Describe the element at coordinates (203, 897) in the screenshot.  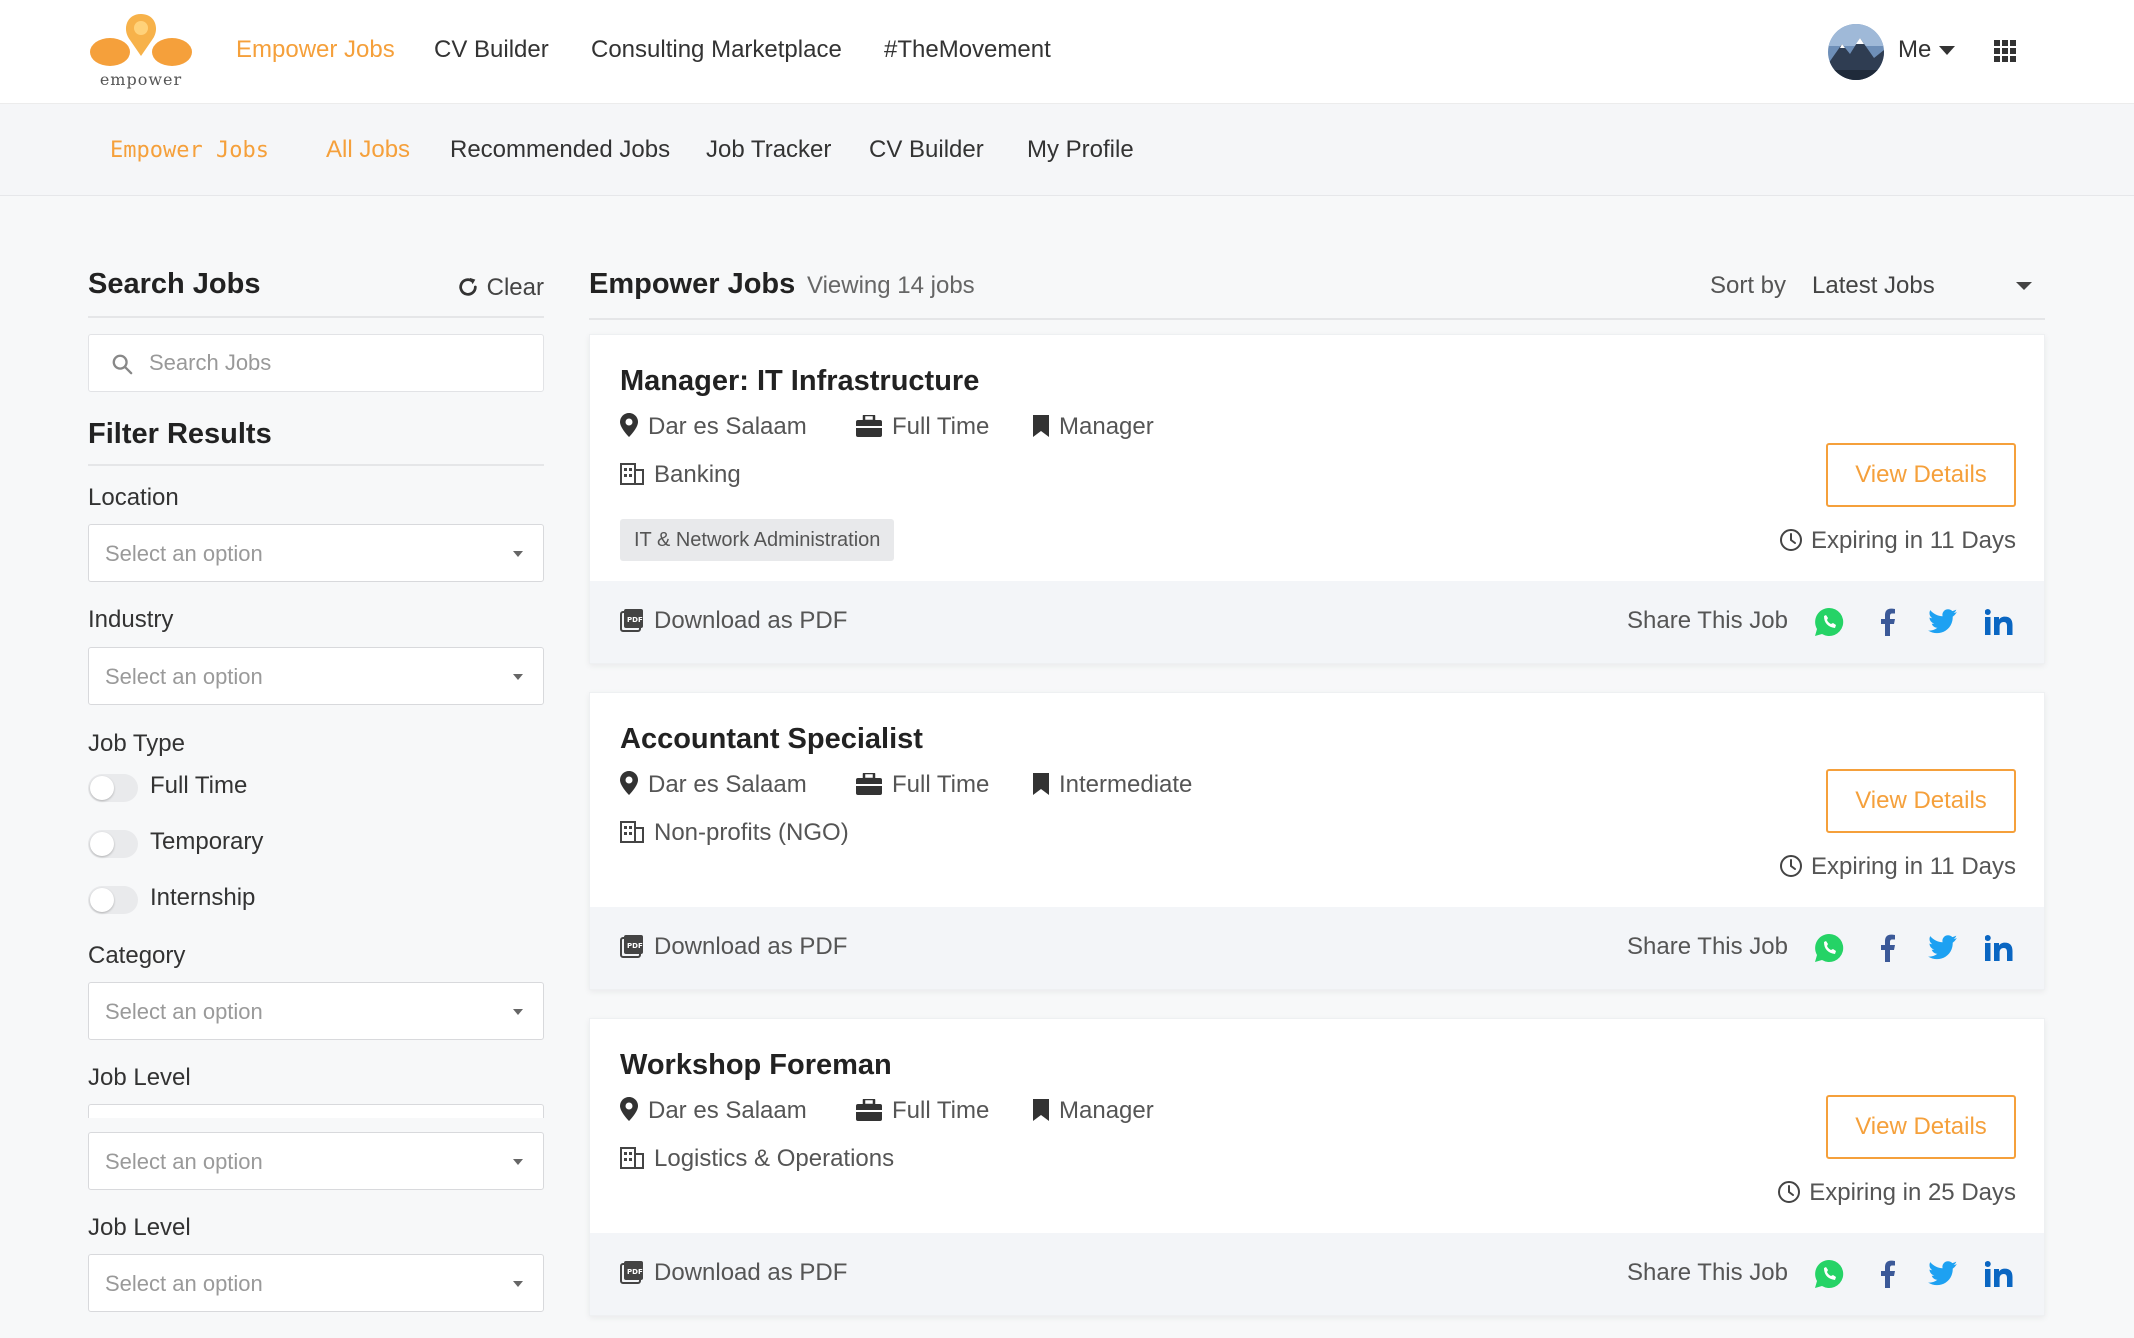
I see `toggle-label: Internship` at that location.